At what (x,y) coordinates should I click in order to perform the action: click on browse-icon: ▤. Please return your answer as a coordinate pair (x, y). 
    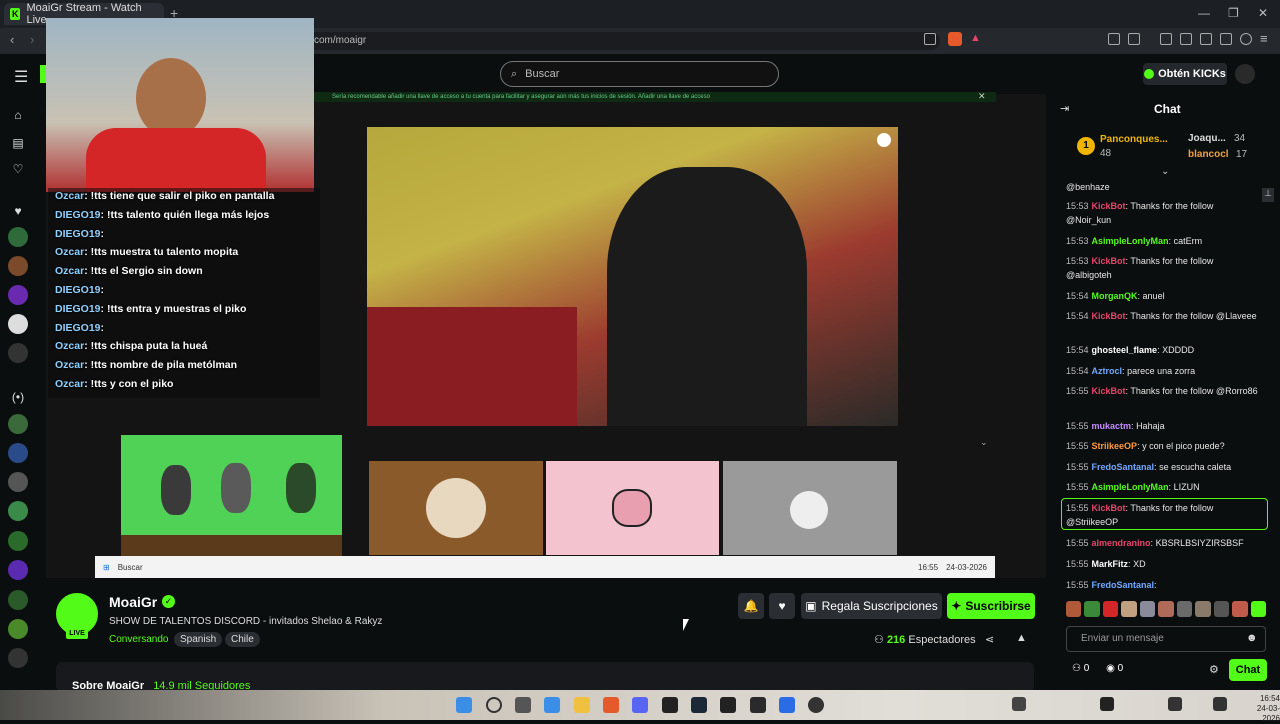
    Looking at the image, I should click on (18, 143).